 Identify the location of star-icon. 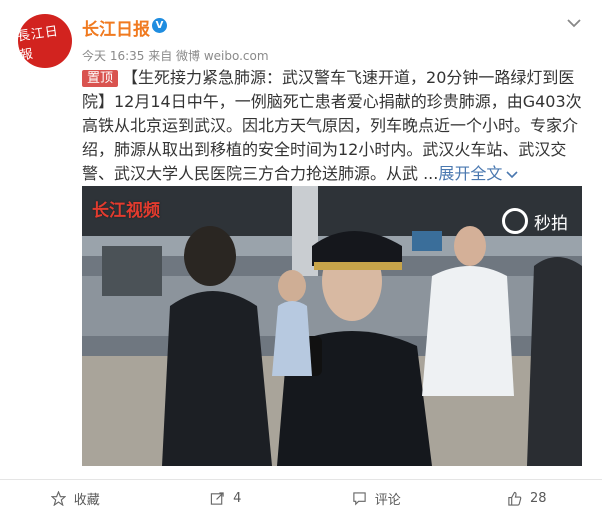
(58, 498).